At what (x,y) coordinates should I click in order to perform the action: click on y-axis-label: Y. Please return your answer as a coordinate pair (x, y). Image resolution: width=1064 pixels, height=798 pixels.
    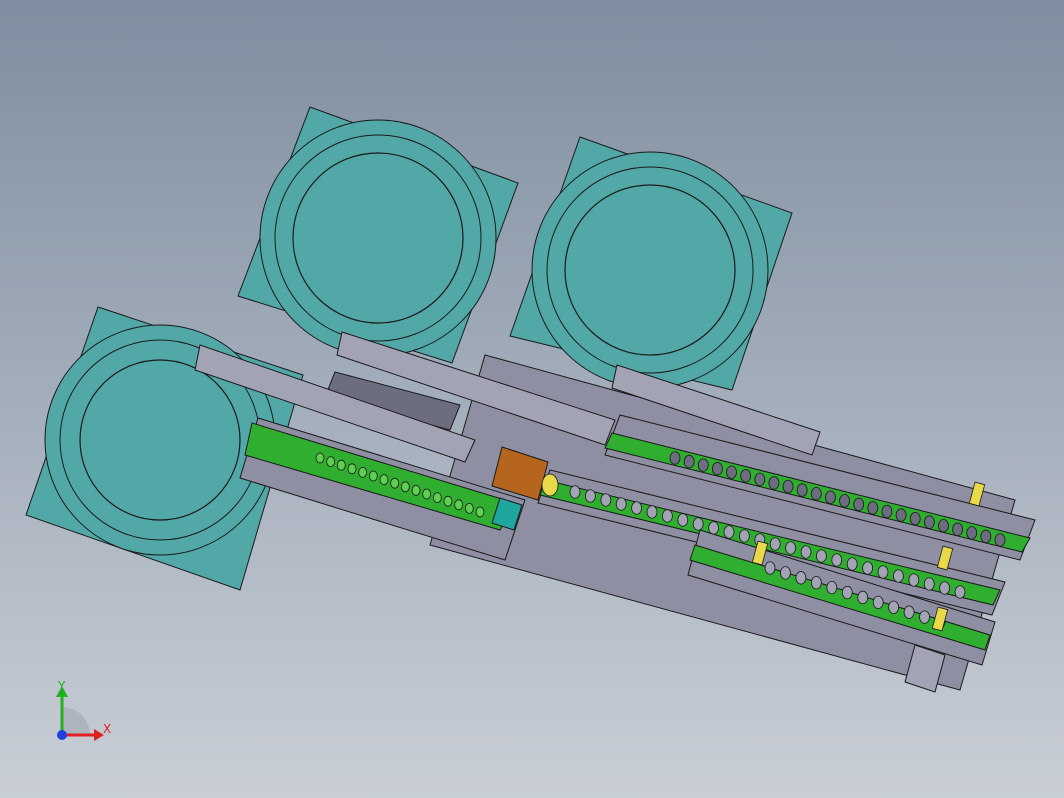
    Looking at the image, I should click on (61, 686).